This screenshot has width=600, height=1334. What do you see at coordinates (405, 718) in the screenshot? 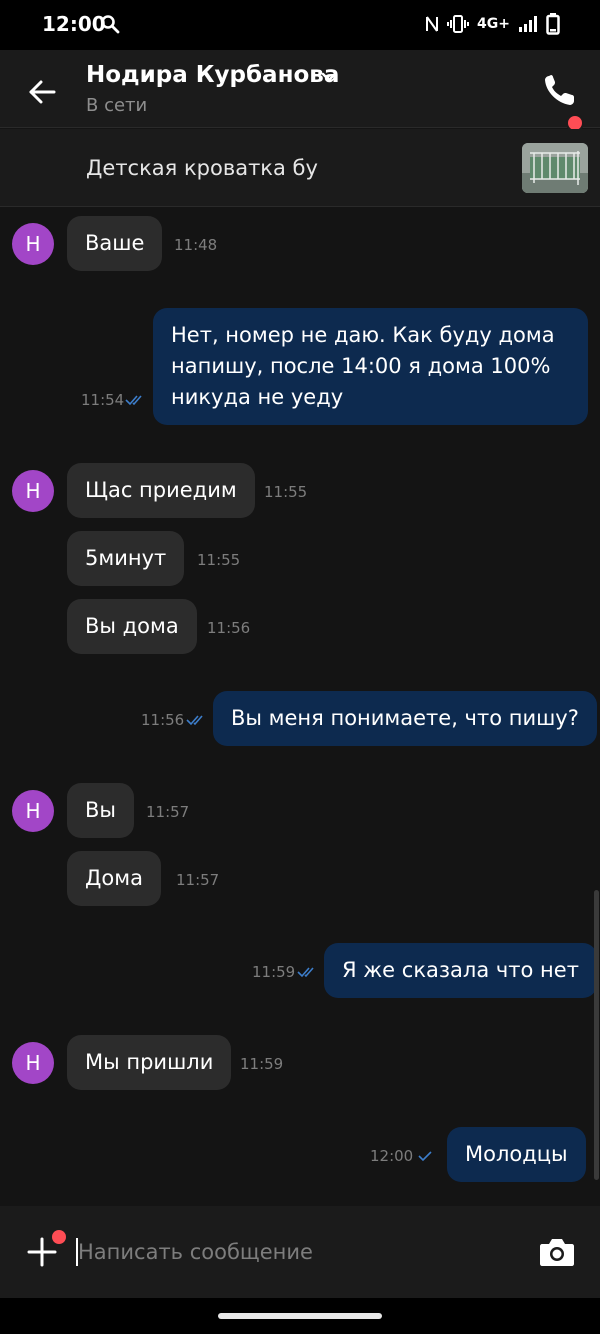
I see `message-bubble-outgoing: Вы меня понимаете, что пишу?` at bounding box center [405, 718].